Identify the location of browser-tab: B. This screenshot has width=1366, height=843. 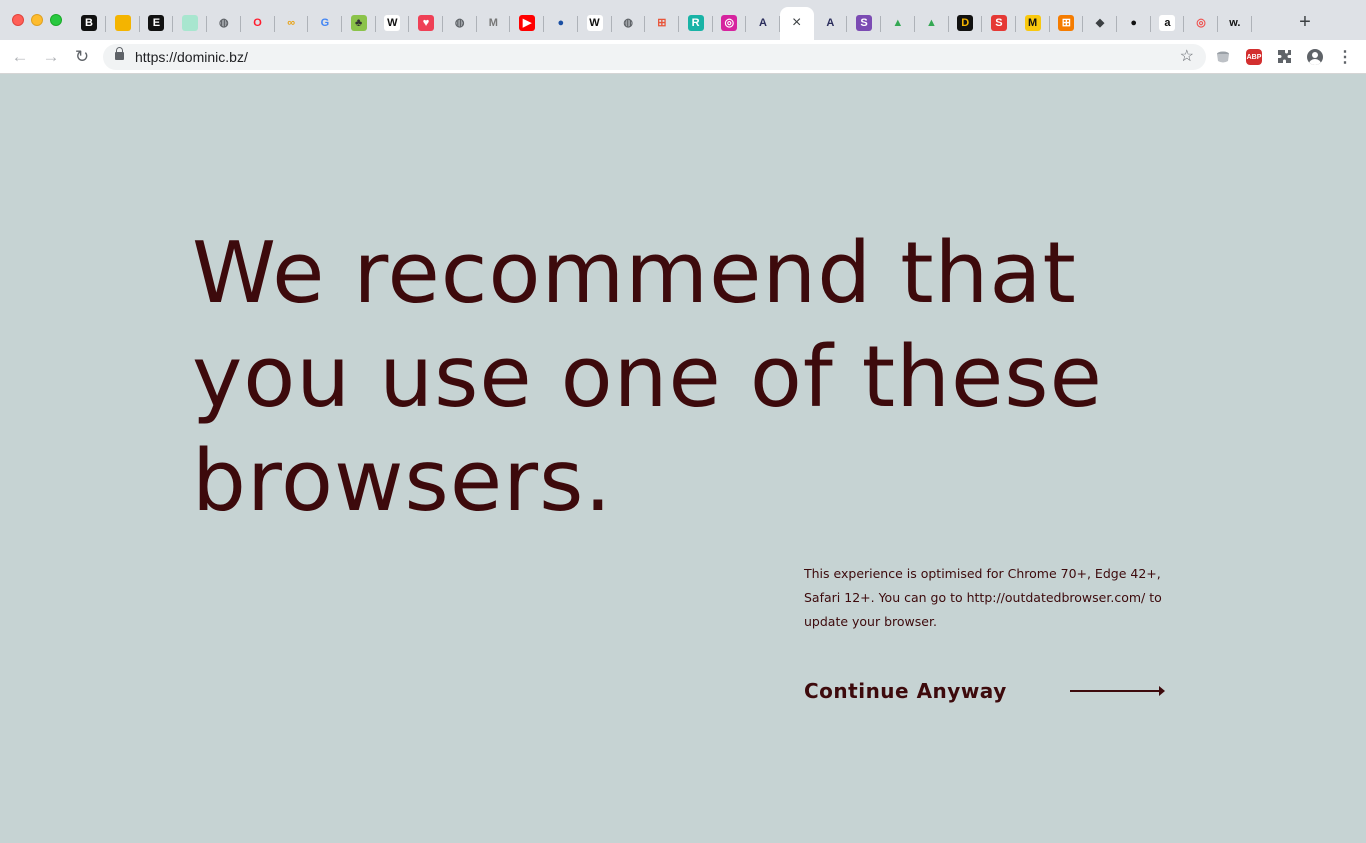
(89, 23).